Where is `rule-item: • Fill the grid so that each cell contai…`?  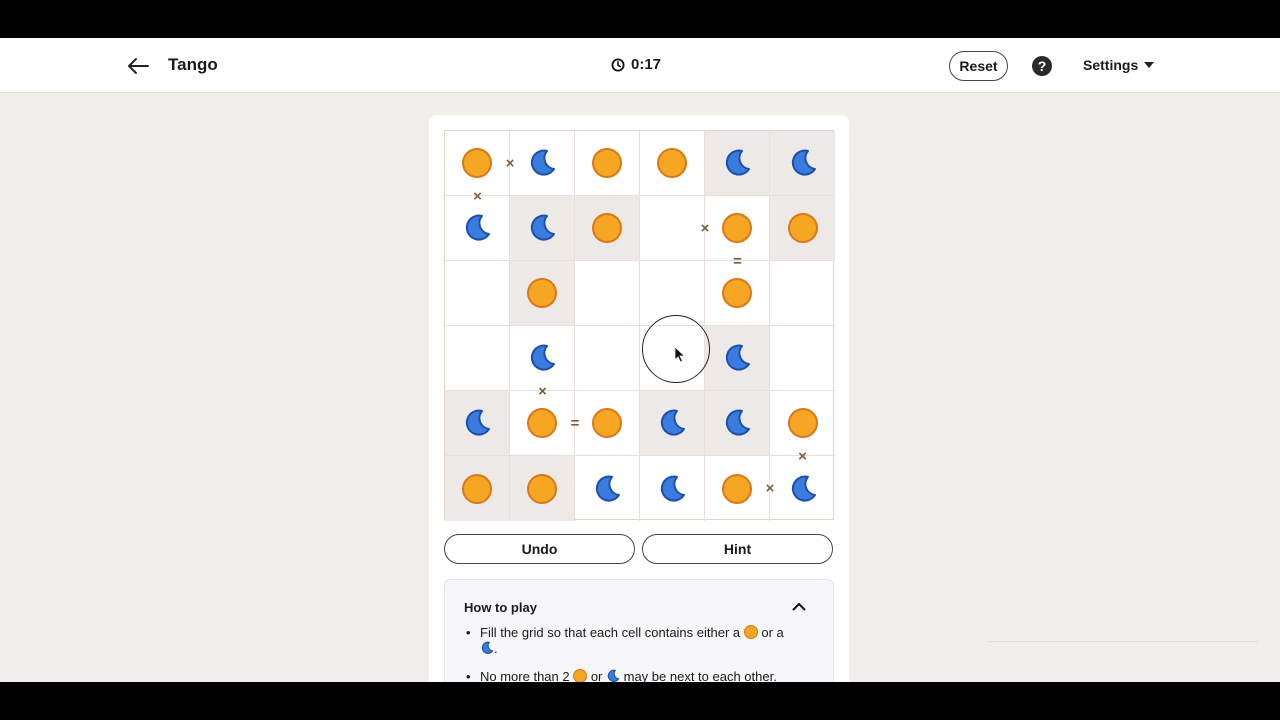
rule-item: • Fill the grid so that each cell contai… is located at coordinates (625, 640).